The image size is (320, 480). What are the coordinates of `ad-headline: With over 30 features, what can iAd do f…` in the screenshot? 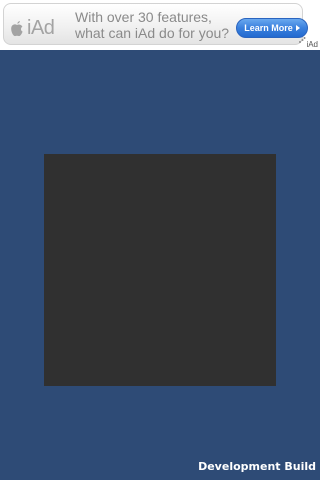 It's located at (155, 25).